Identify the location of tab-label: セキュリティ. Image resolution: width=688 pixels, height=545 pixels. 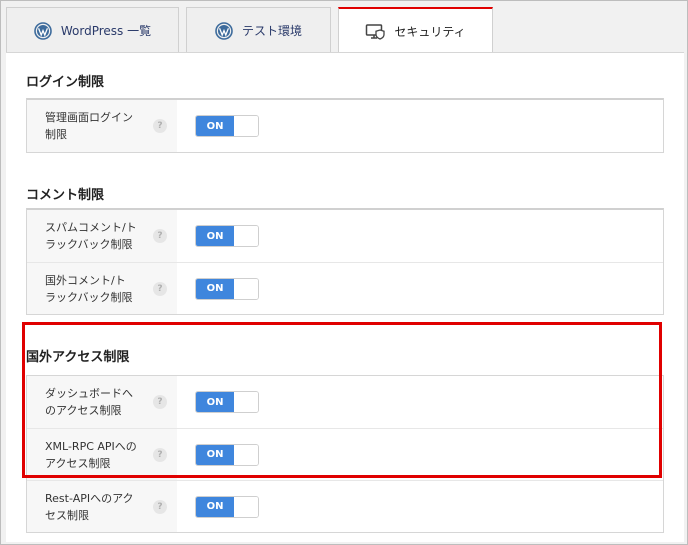
(430, 32).